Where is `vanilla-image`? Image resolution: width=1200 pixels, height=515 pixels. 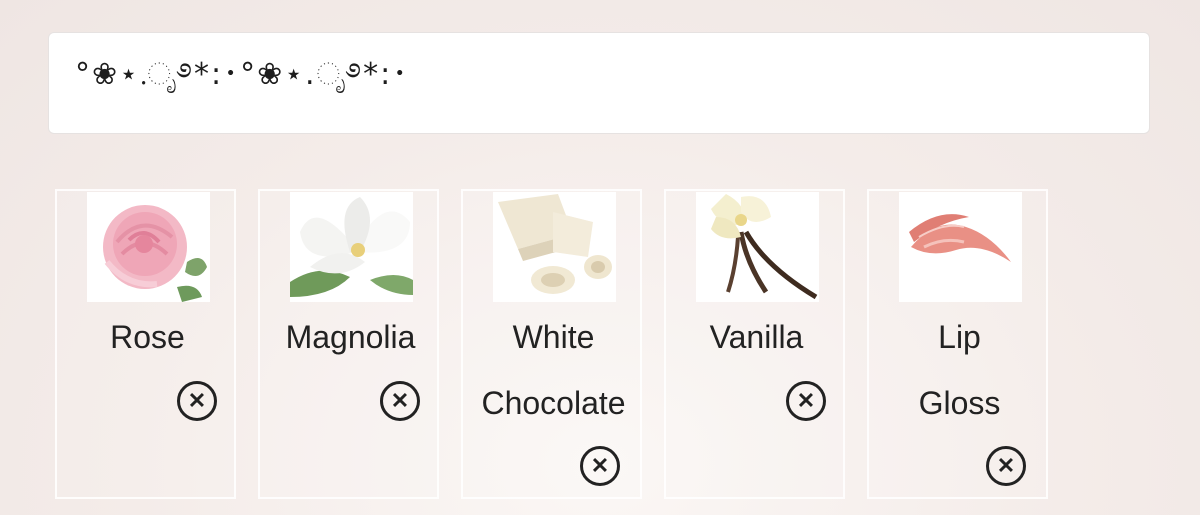 vanilla-image is located at coordinates (757, 247).